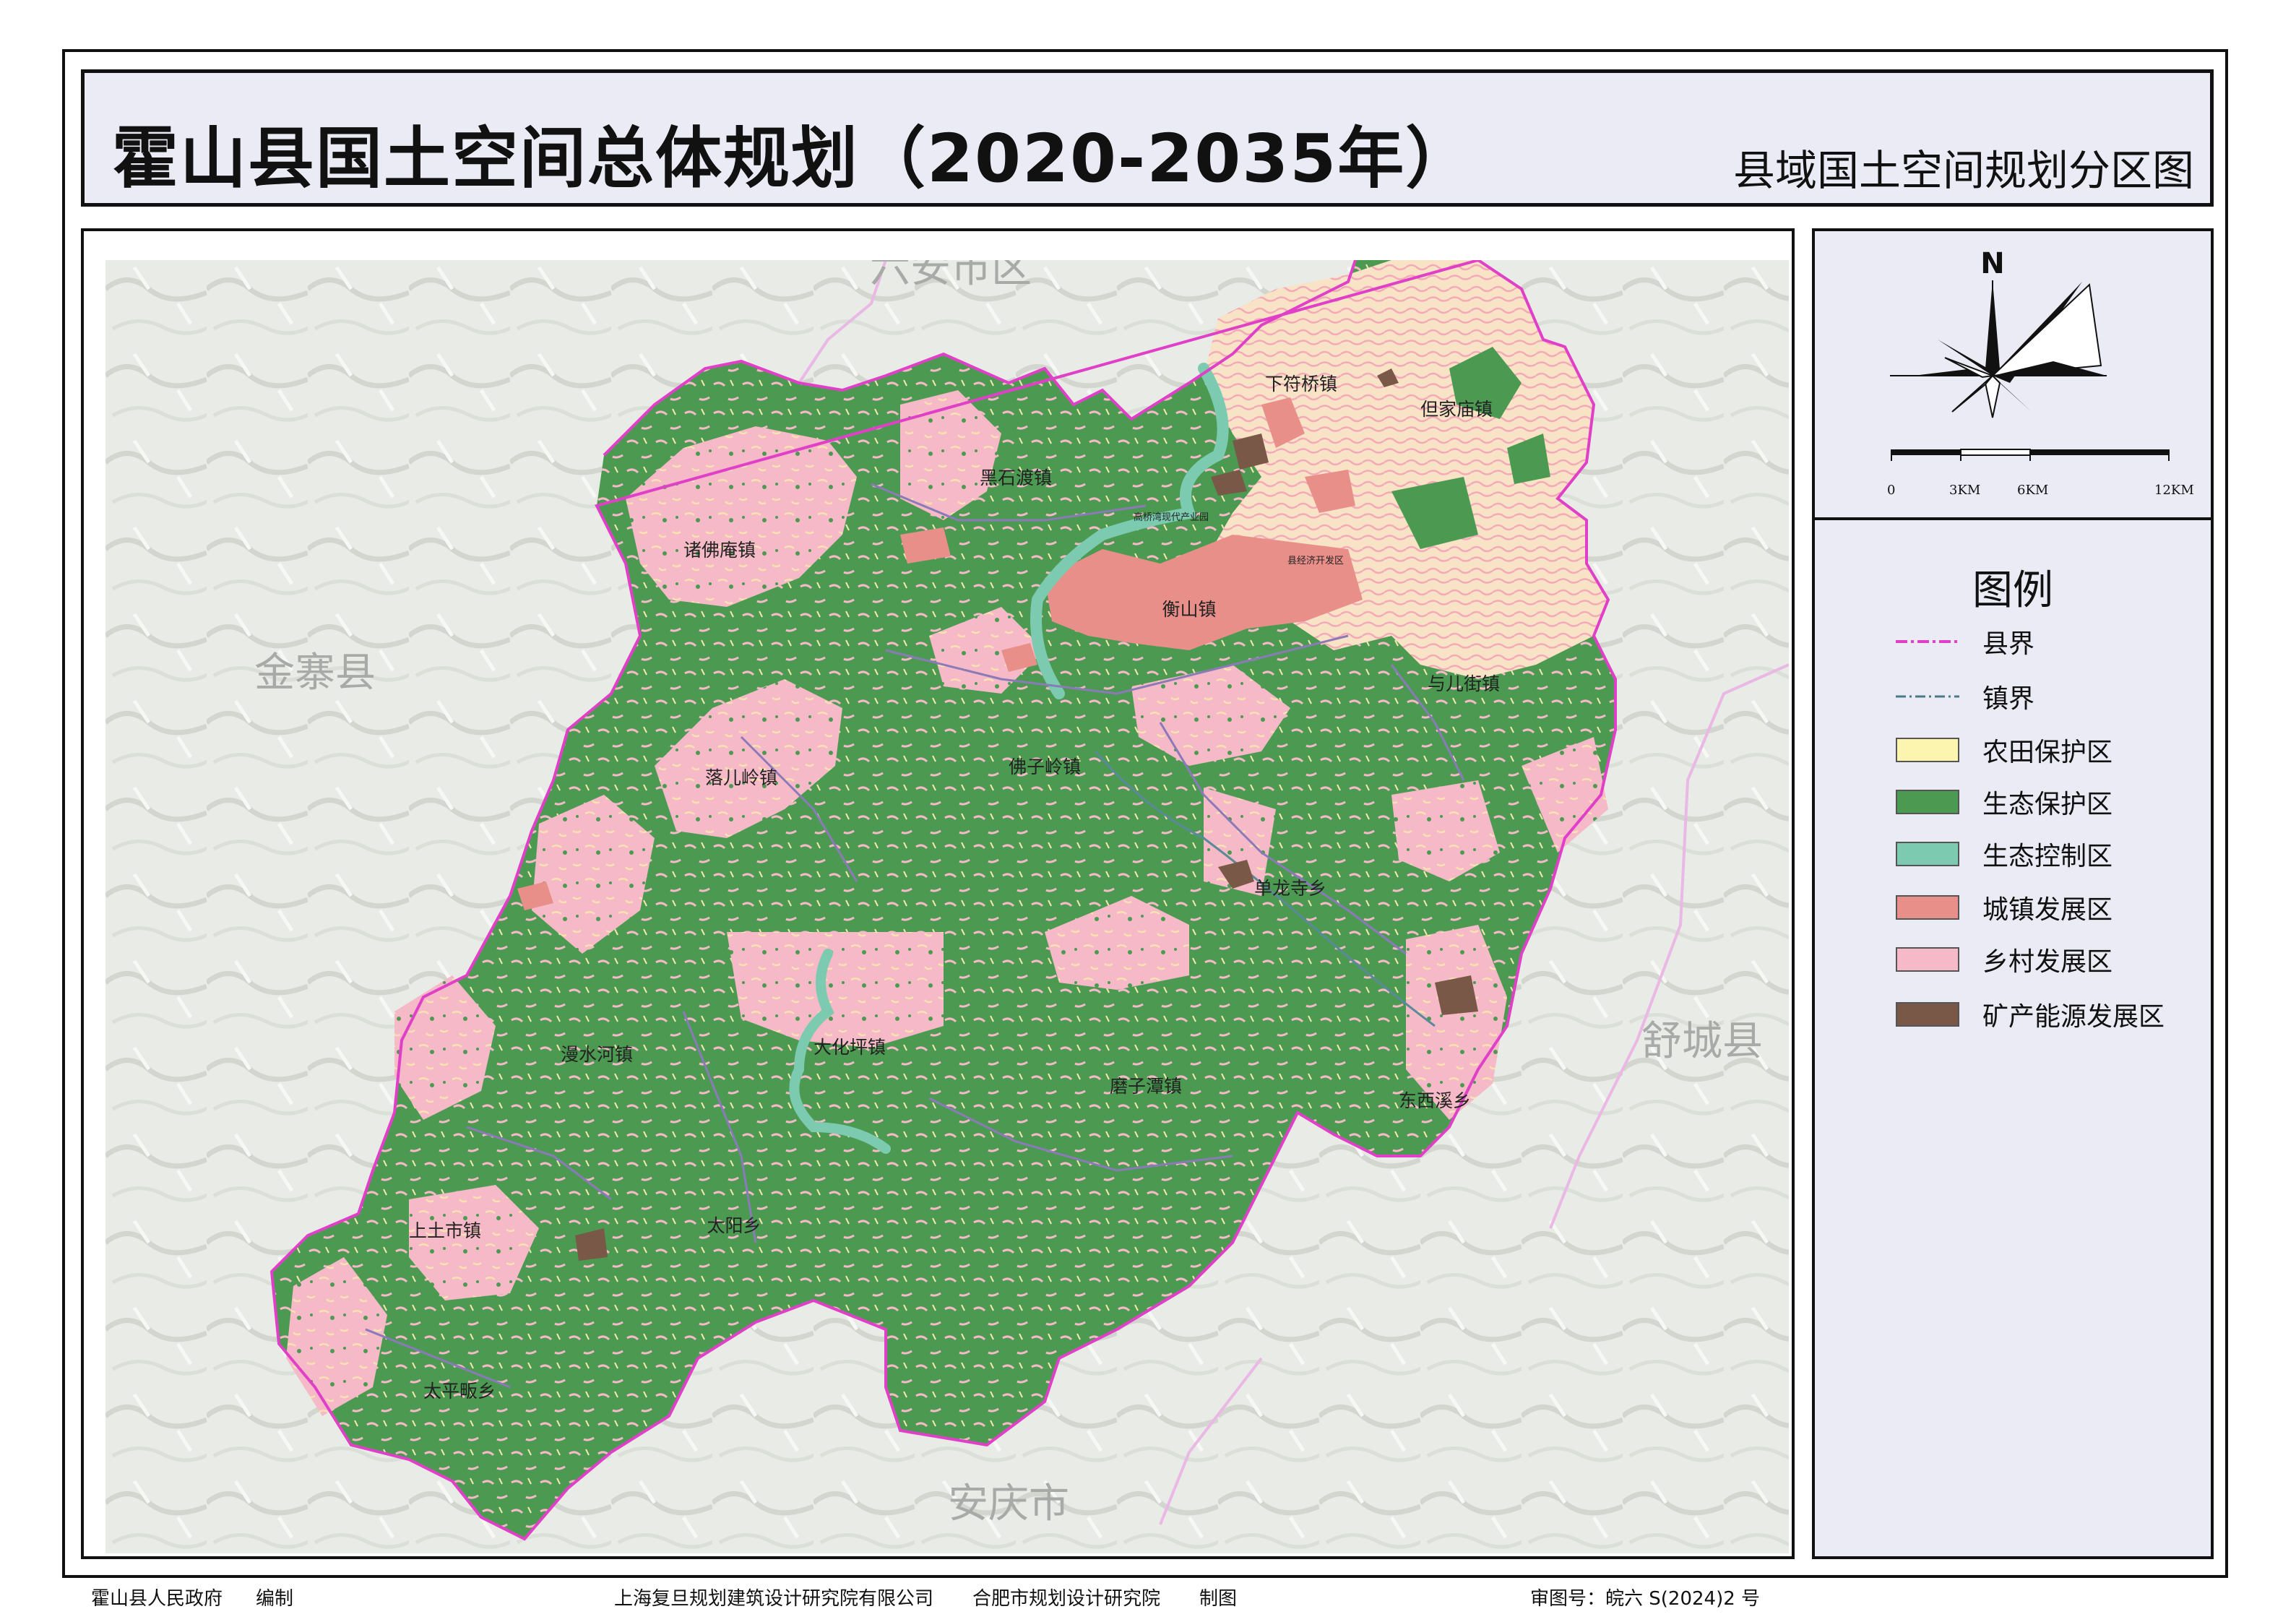 This screenshot has height=1622, width=2296. I want to click on legend-item-county-boundary: 县界, so click(1965, 643).